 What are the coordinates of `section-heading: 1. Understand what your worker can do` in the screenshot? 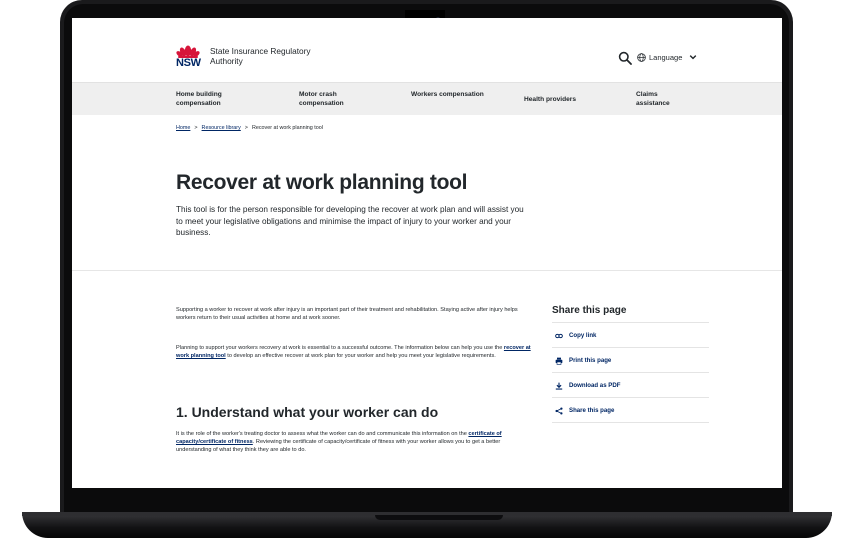 It's located at (307, 412).